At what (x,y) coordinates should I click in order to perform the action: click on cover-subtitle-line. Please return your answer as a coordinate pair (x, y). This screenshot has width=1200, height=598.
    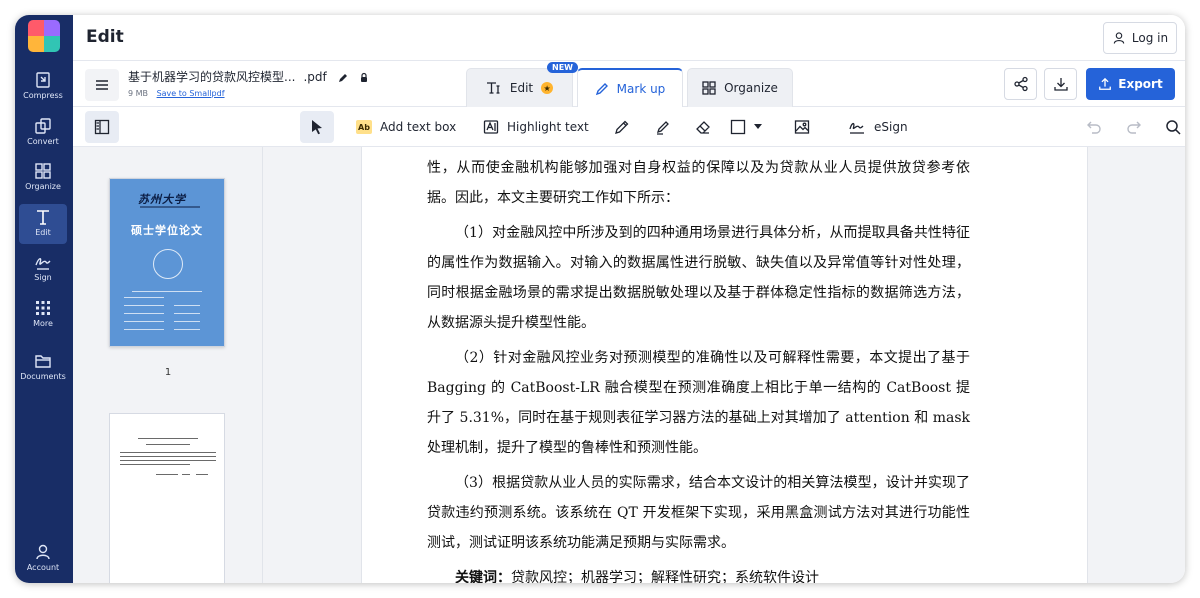
    Looking at the image, I should click on (170, 207).